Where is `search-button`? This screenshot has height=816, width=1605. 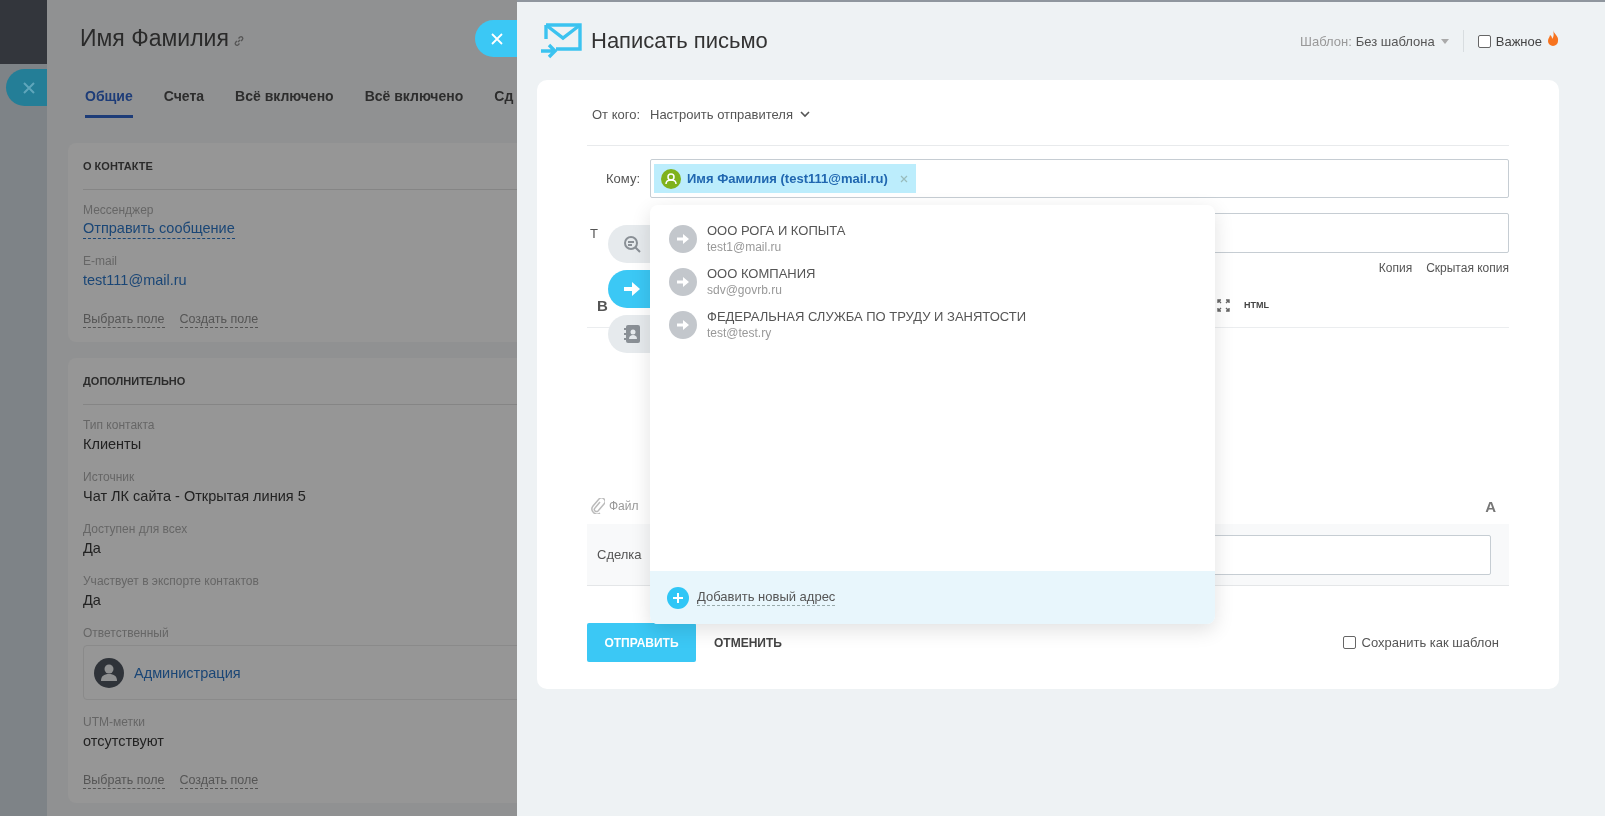
search-button is located at coordinates (629, 244).